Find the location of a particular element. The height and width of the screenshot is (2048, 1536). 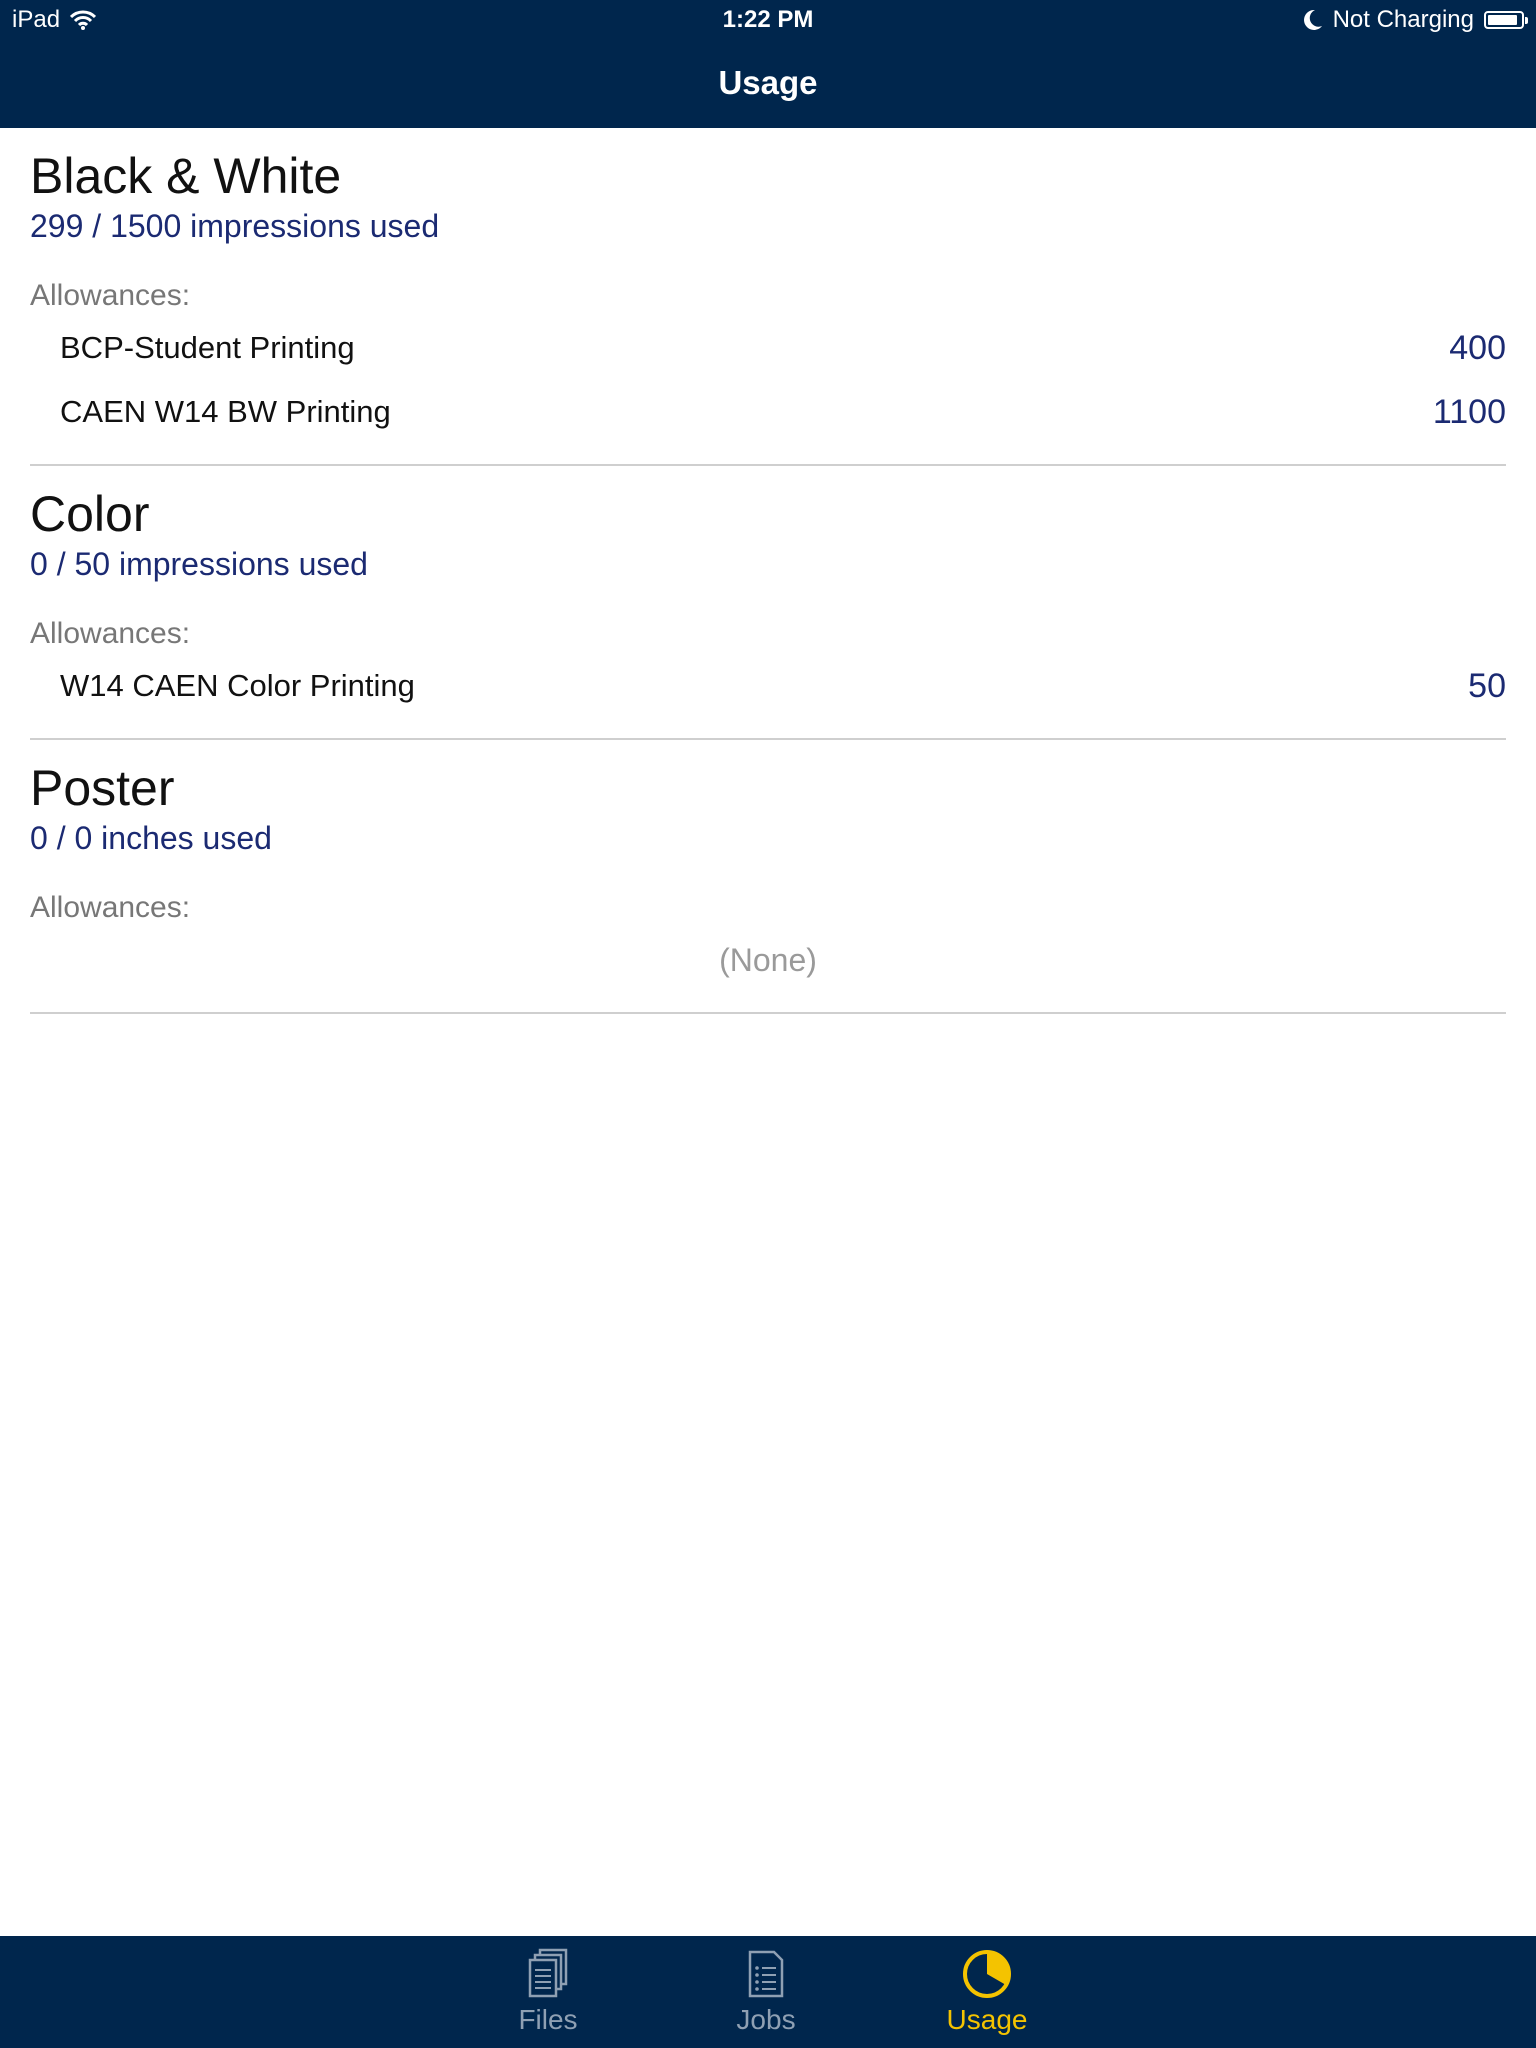

allowance-name: CAEN W14 BW Printing is located at coordinates (225, 411).